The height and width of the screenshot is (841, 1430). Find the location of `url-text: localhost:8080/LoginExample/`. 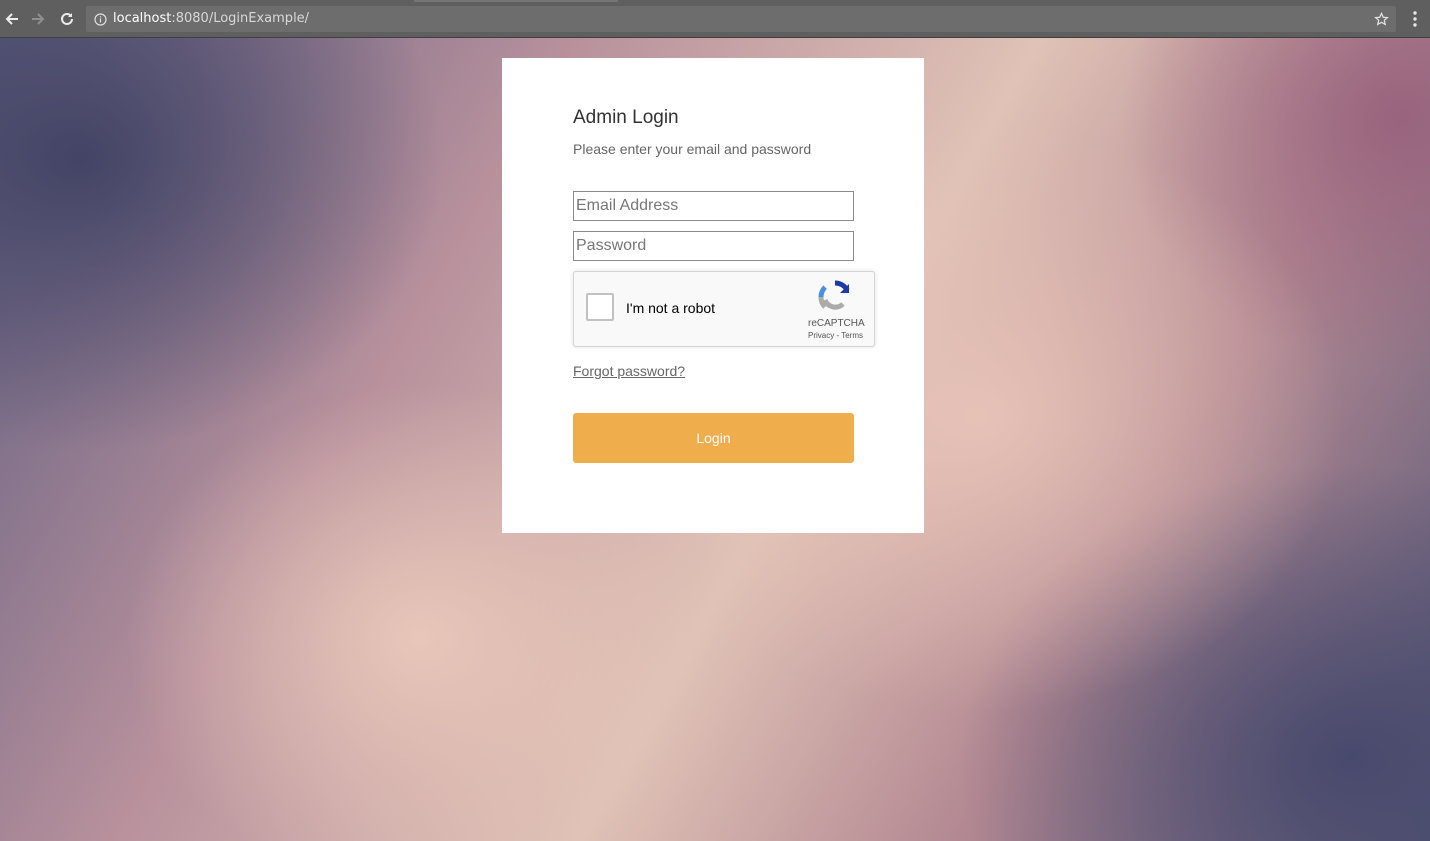

url-text: localhost:8080/LoginExample/ is located at coordinates (211, 19).